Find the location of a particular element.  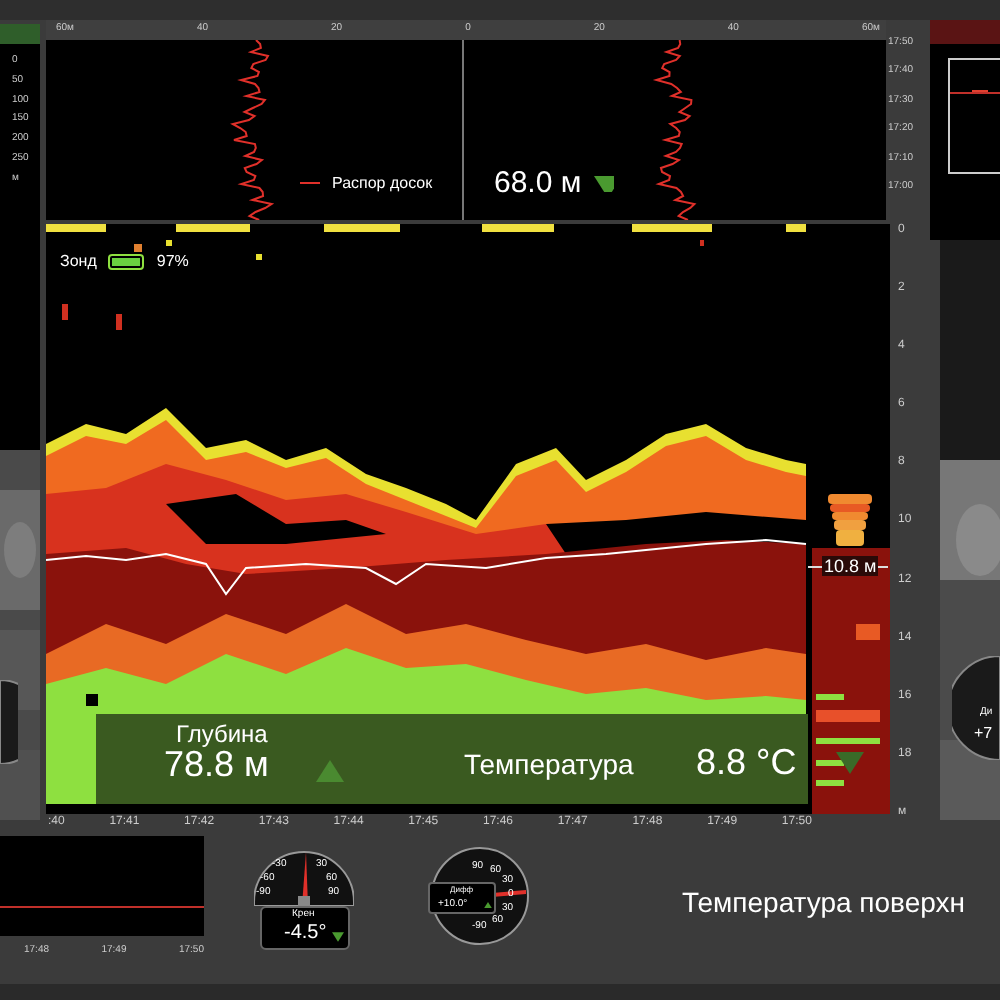

depth-label: Глубина is located at coordinates (222, 734).